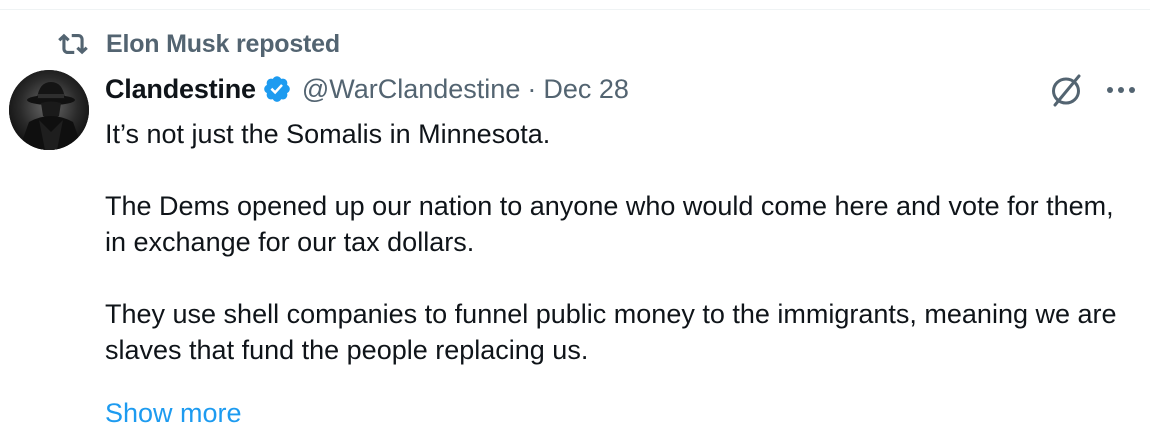  I want to click on author-display-name: Clandestine, so click(180, 89).